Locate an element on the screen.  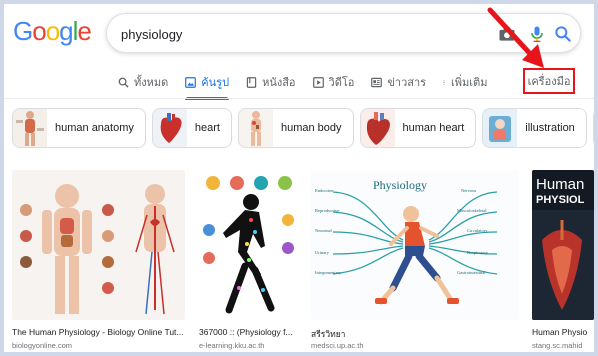
result-source: biologyonline.com is located at coordinates (42, 345).